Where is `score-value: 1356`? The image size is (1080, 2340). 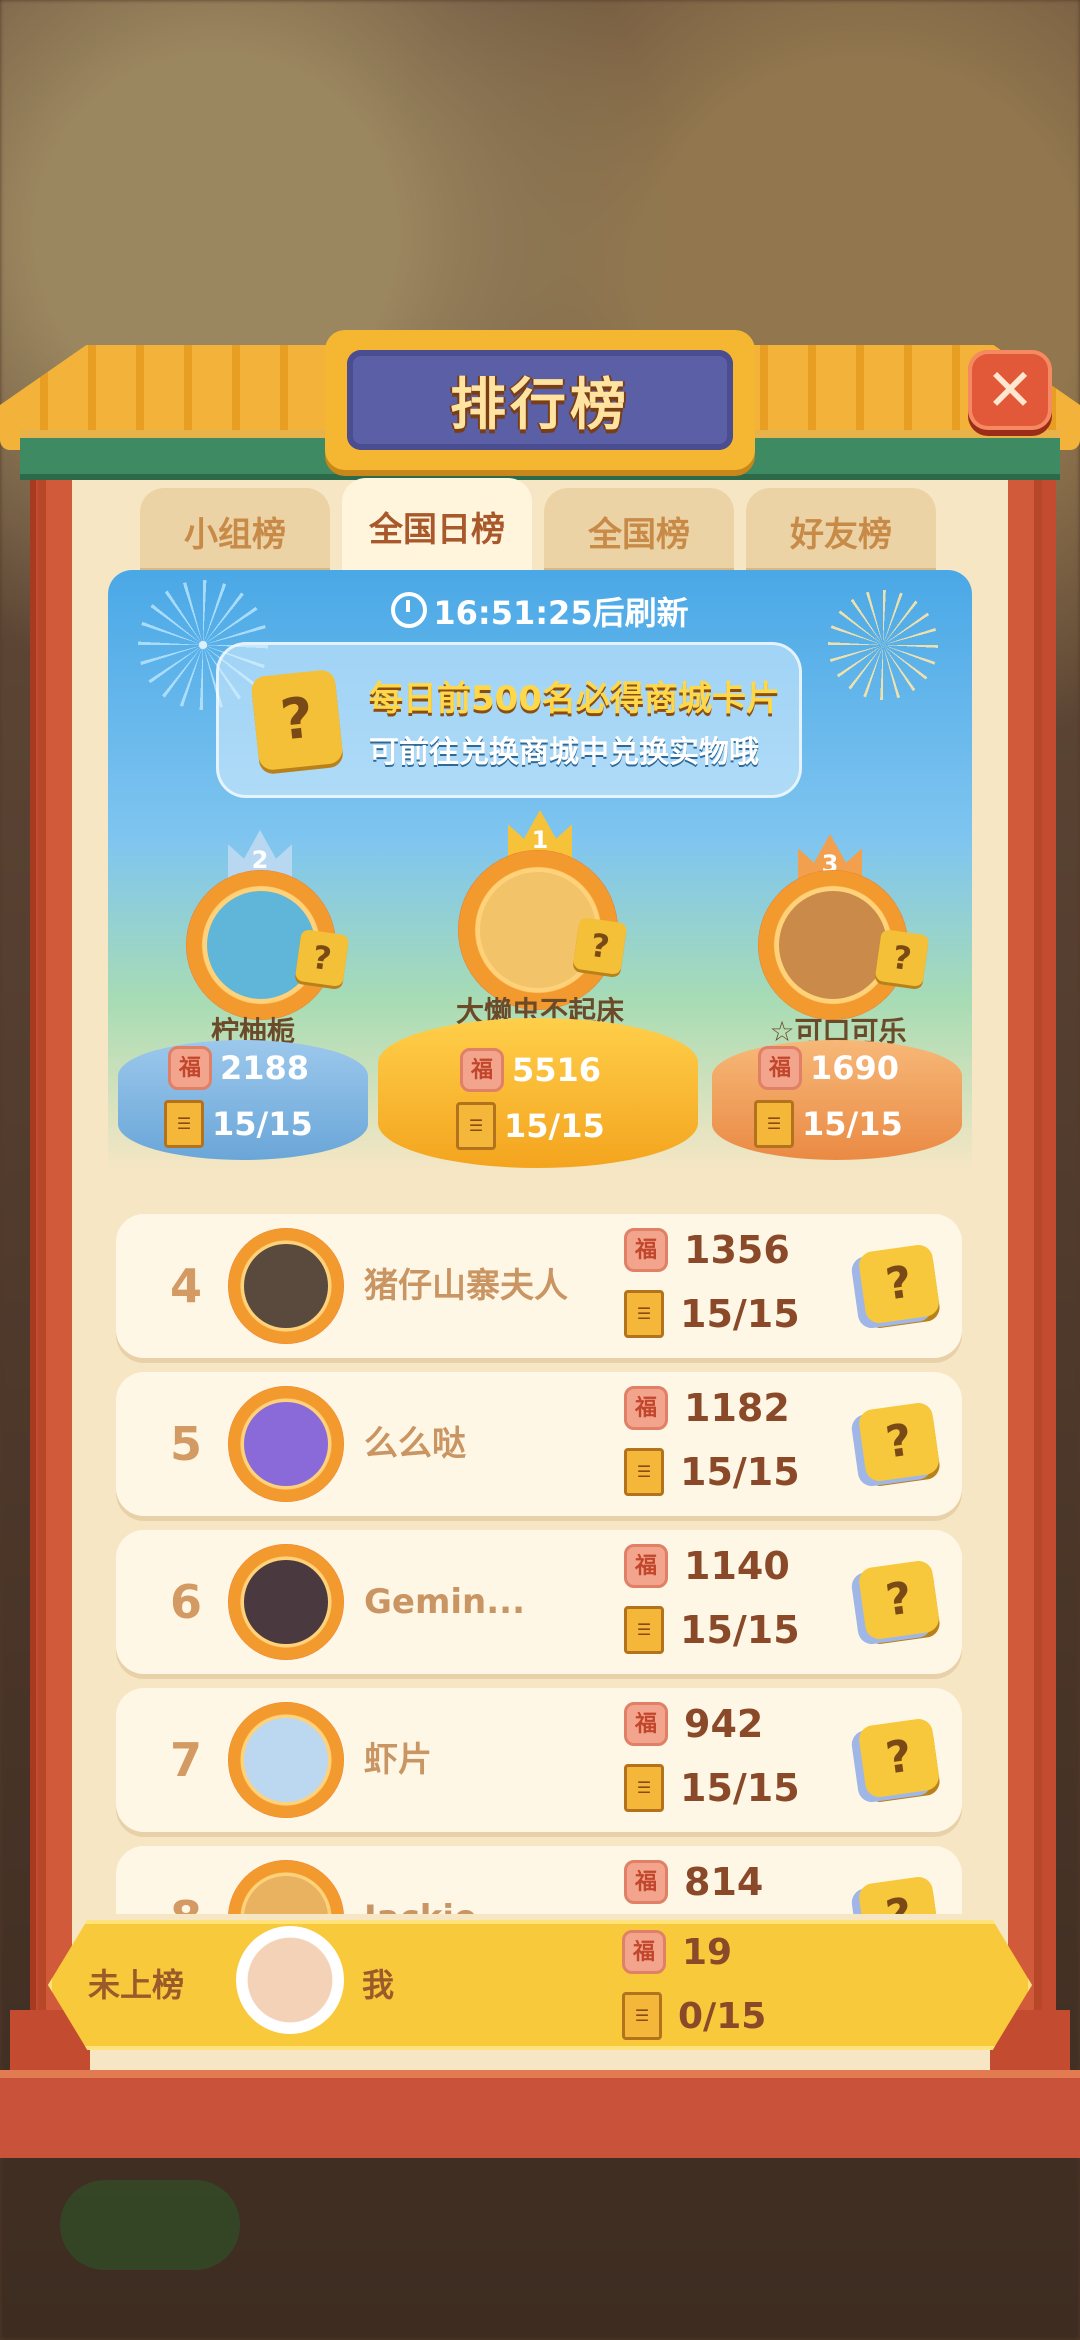
score-value: 1356 is located at coordinates (737, 1250).